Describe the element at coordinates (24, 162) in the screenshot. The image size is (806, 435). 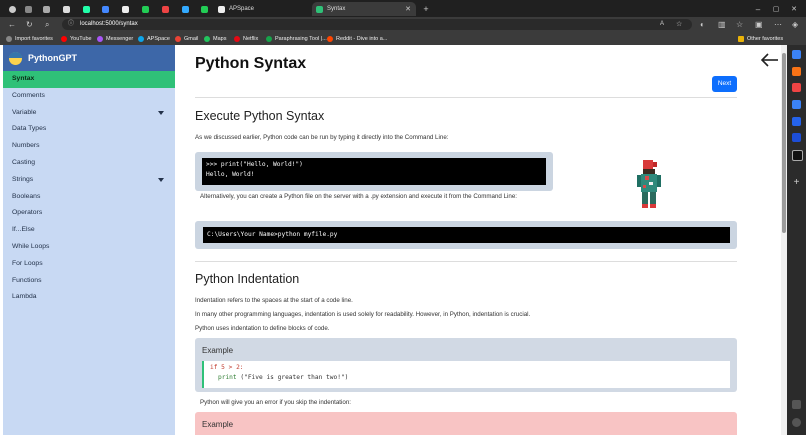
I see `sidebar-item-label: Casting` at that location.